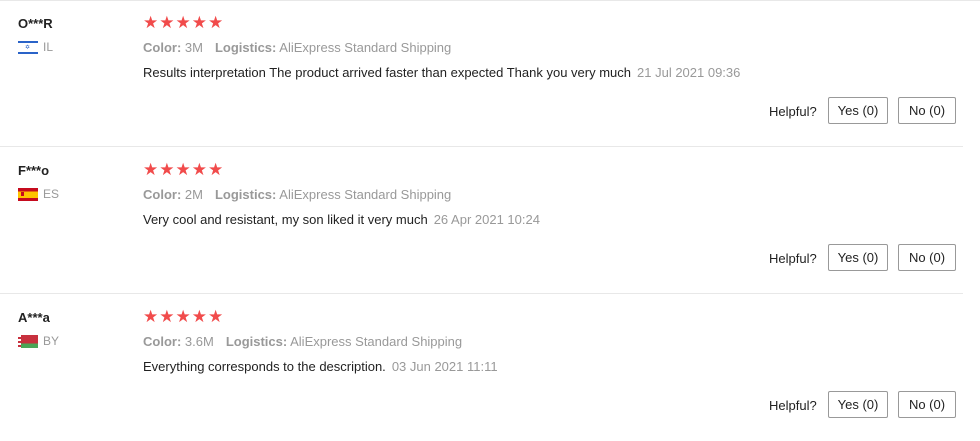 Image resolution: width=980 pixels, height=441 pixels. What do you see at coordinates (28, 194) in the screenshot?
I see `spain-flag-icon` at bounding box center [28, 194].